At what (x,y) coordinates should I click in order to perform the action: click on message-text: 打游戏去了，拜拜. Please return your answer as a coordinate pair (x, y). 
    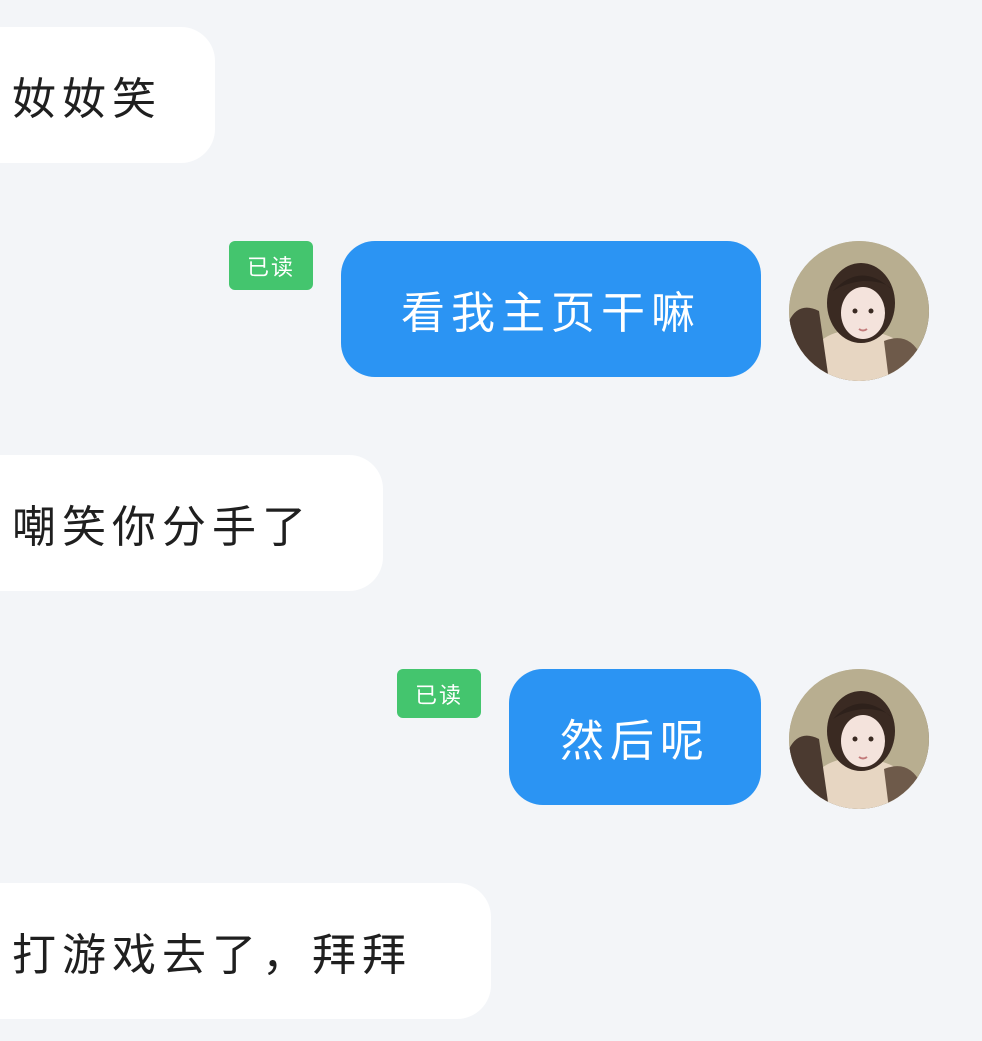
    Looking at the image, I should click on (212, 955).